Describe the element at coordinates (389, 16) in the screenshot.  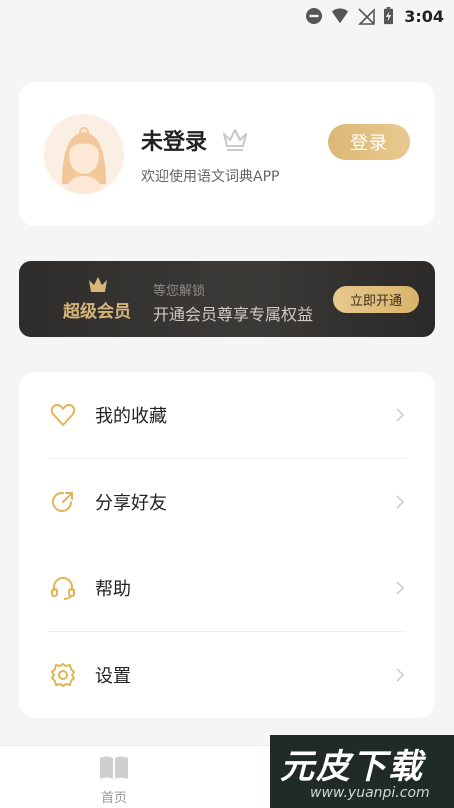
I see `battery-charging-icon` at that location.